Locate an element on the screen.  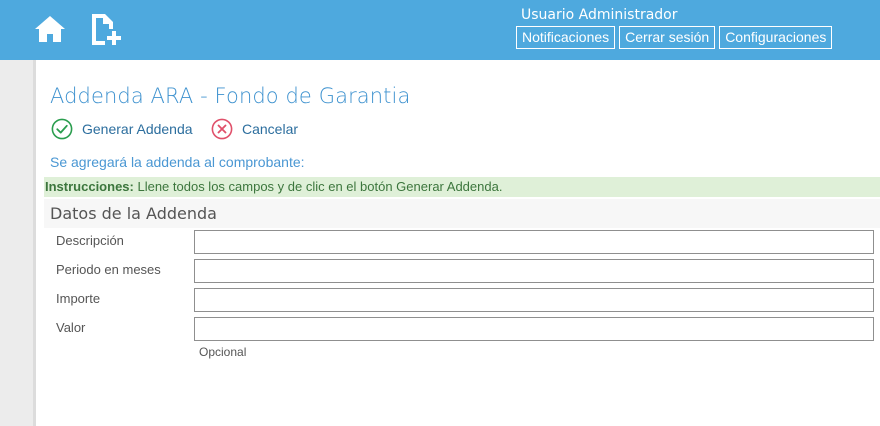
valor-label: Valor is located at coordinates (71, 327).